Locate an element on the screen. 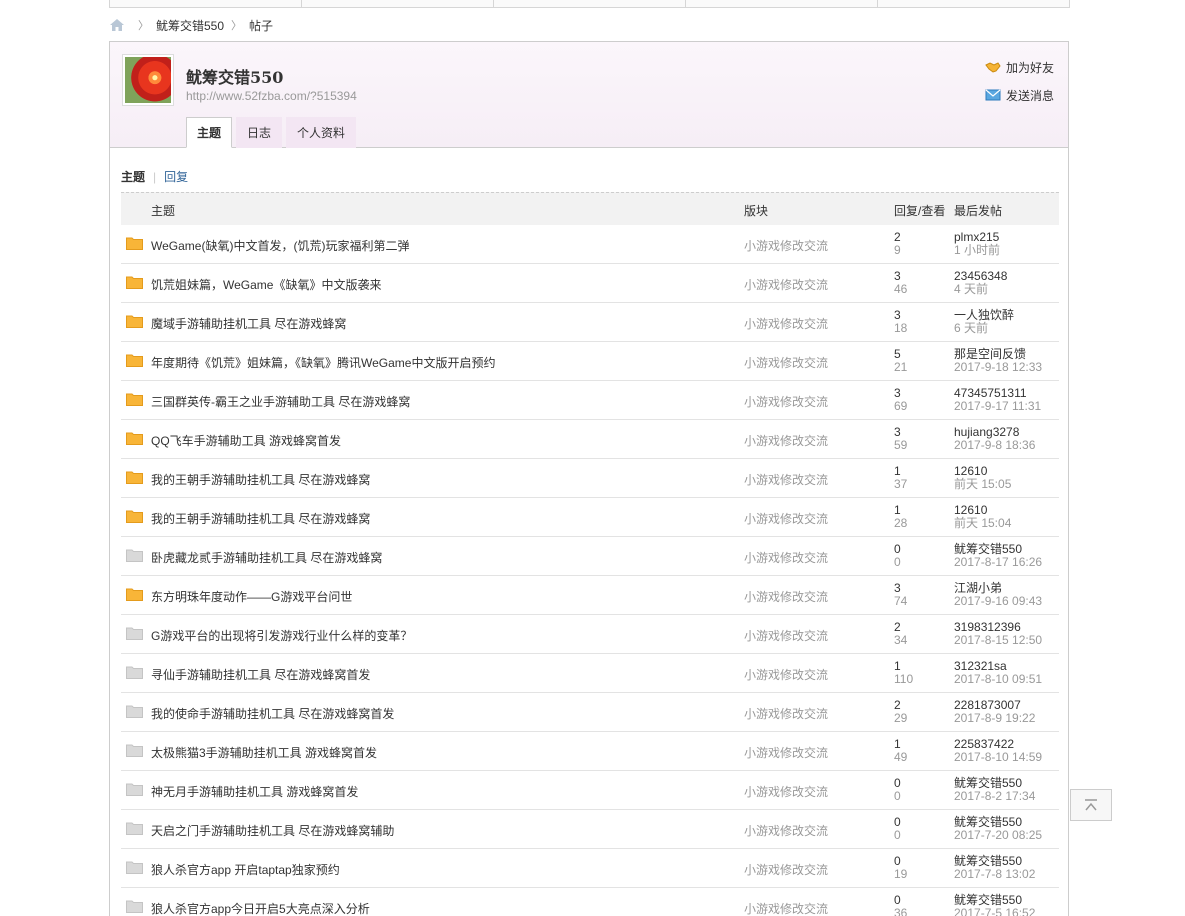  topic-title-link: 饥荒姐妹篇，WeGame《缺氧》中文版袭来 is located at coordinates (266, 284).